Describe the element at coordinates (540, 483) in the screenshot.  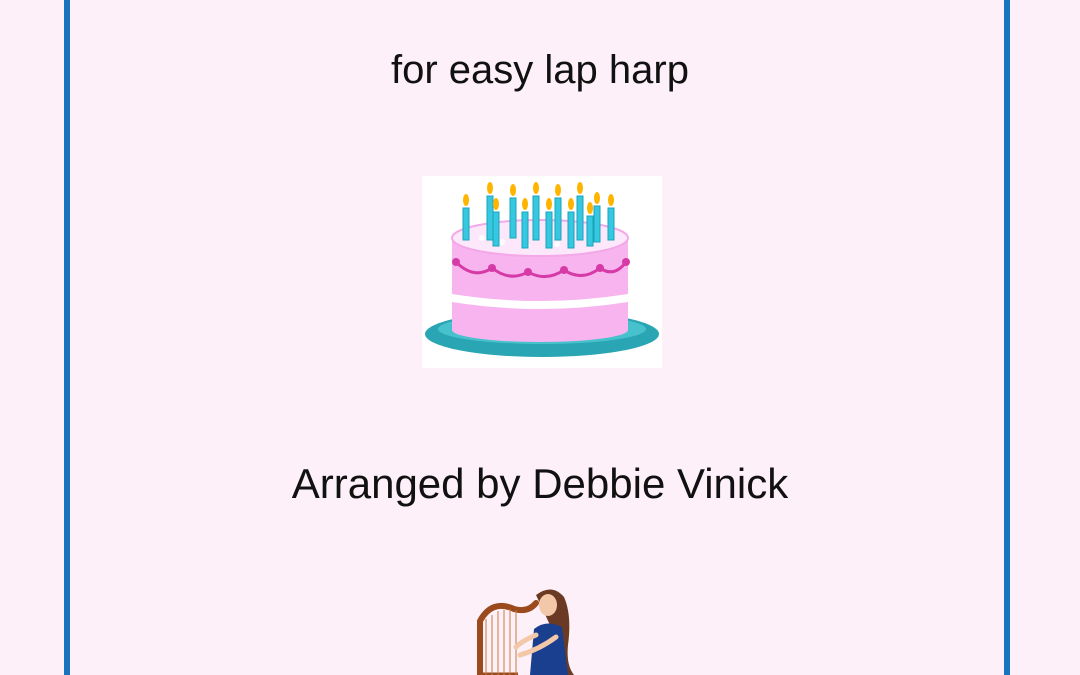
I see `arranger-credit: Arranged by Debbie Vinick` at that location.